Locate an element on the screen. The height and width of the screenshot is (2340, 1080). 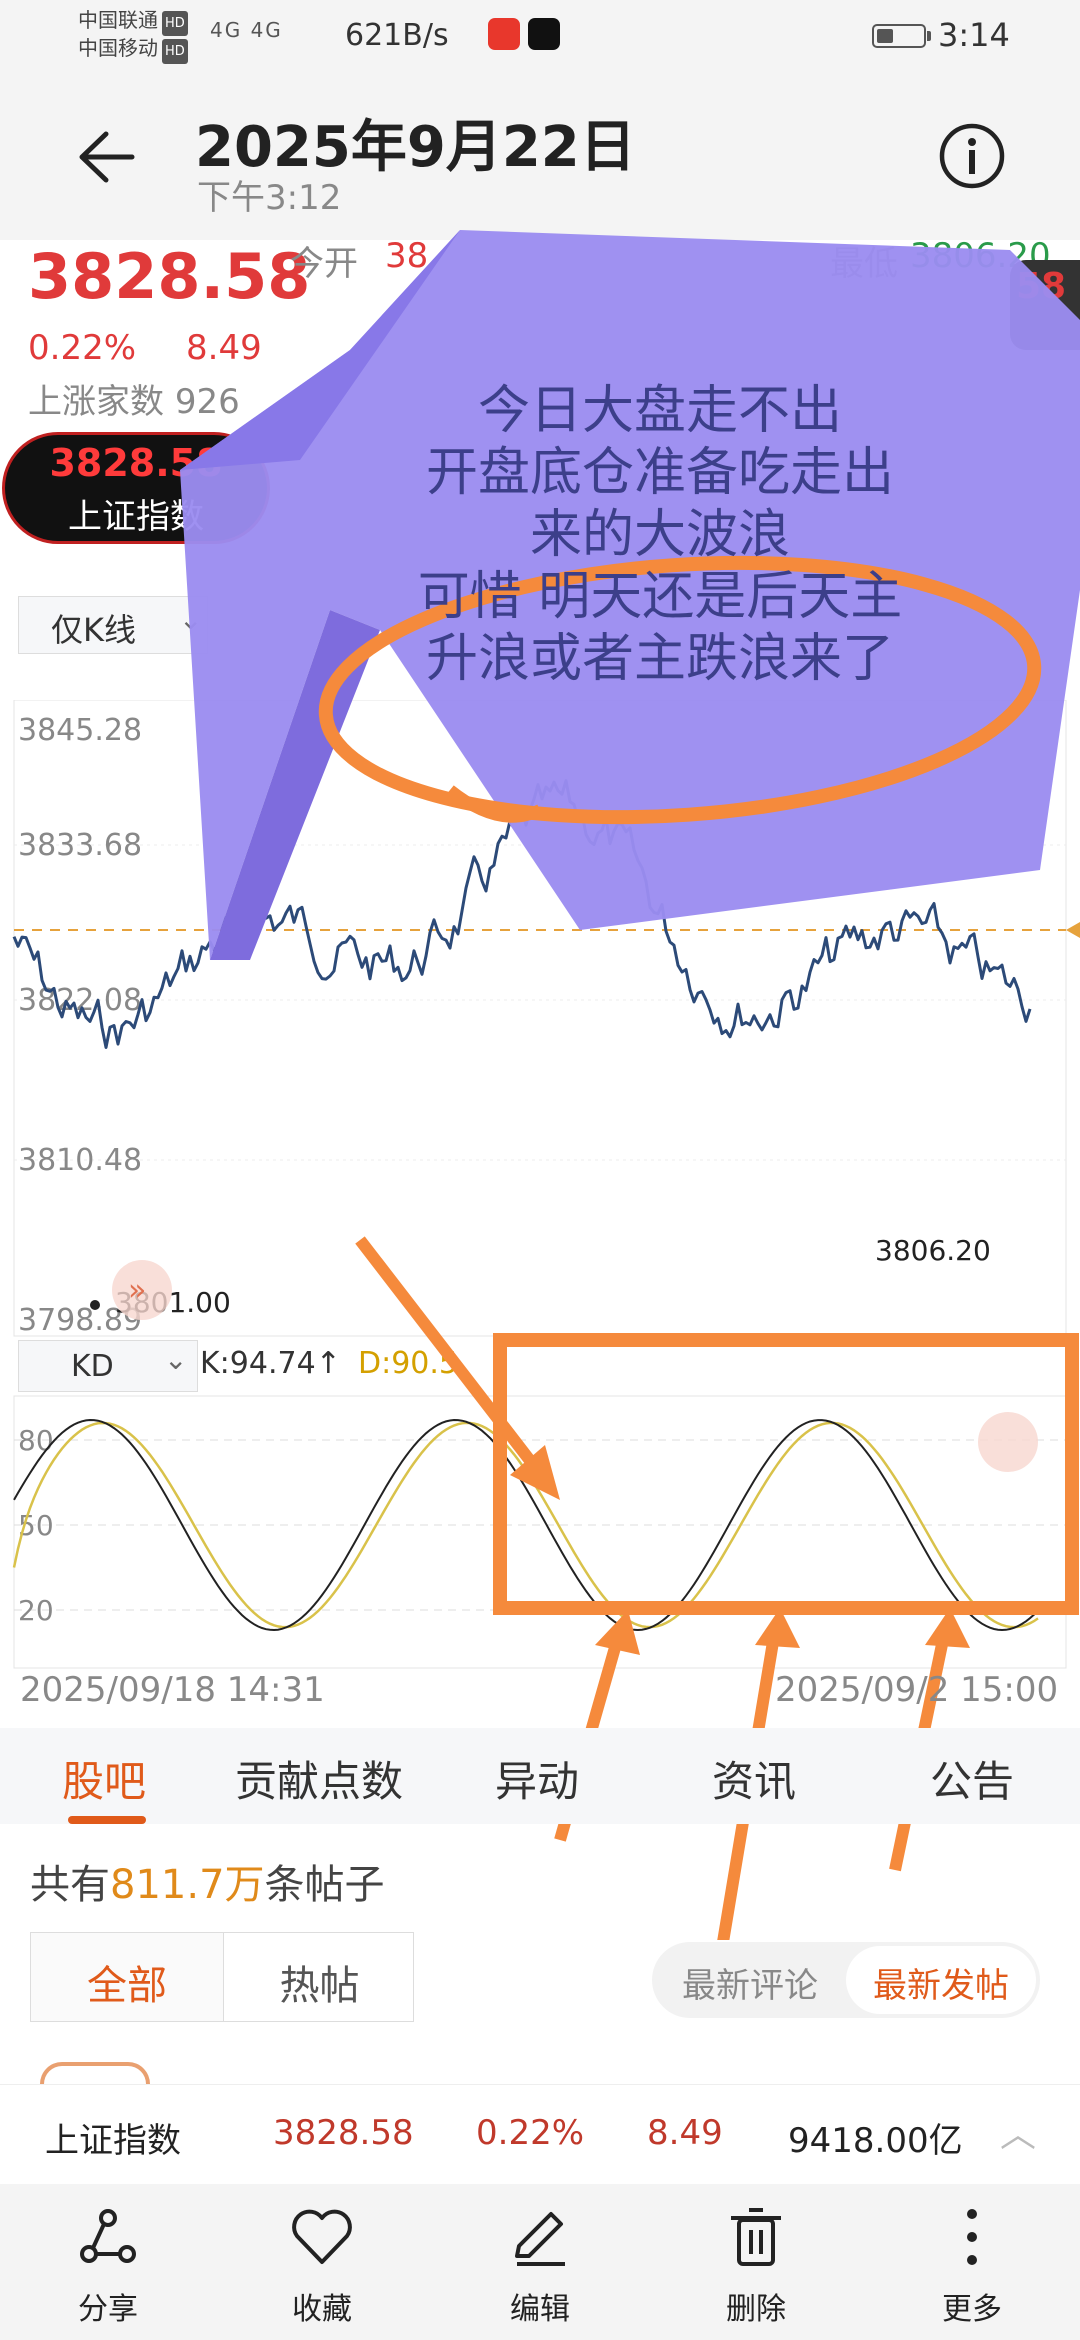
battery-icon is located at coordinates (899, 36).